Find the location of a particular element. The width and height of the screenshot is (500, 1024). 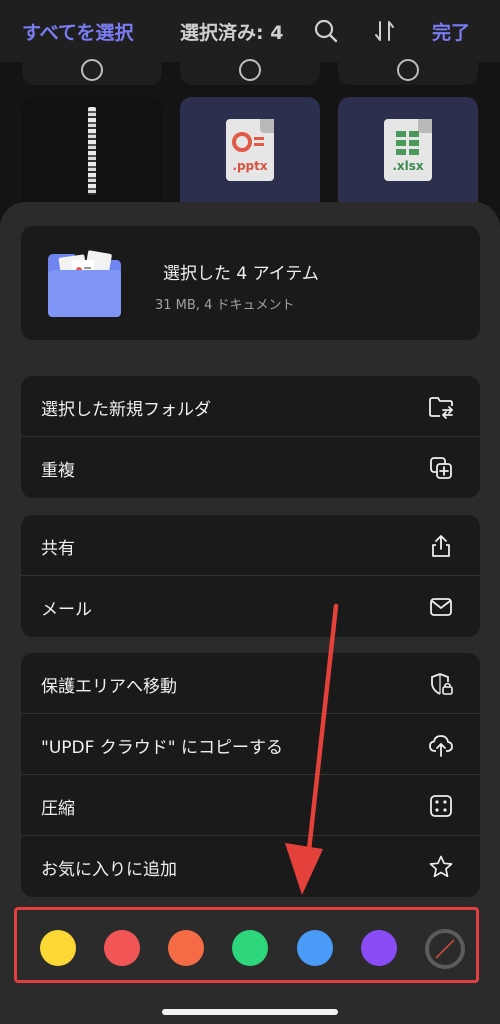

menu-item-label: "UPDF クラウド" にコピーする is located at coordinates (162, 748).